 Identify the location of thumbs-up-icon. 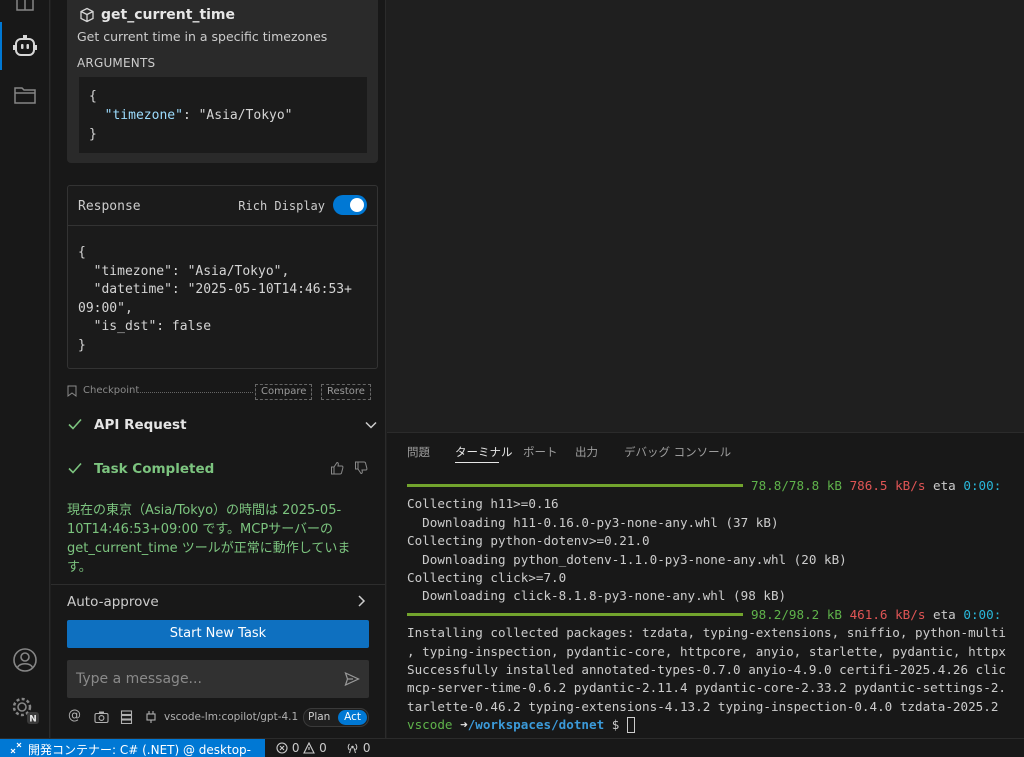
(337, 468).